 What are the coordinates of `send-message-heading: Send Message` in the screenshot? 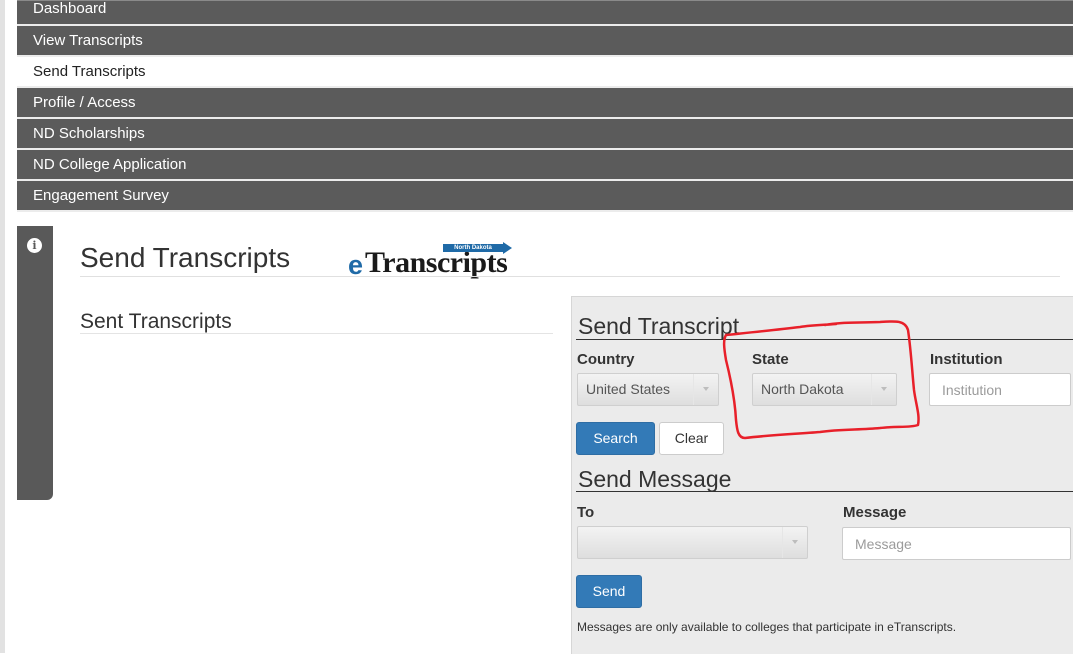 It's located at (655, 479).